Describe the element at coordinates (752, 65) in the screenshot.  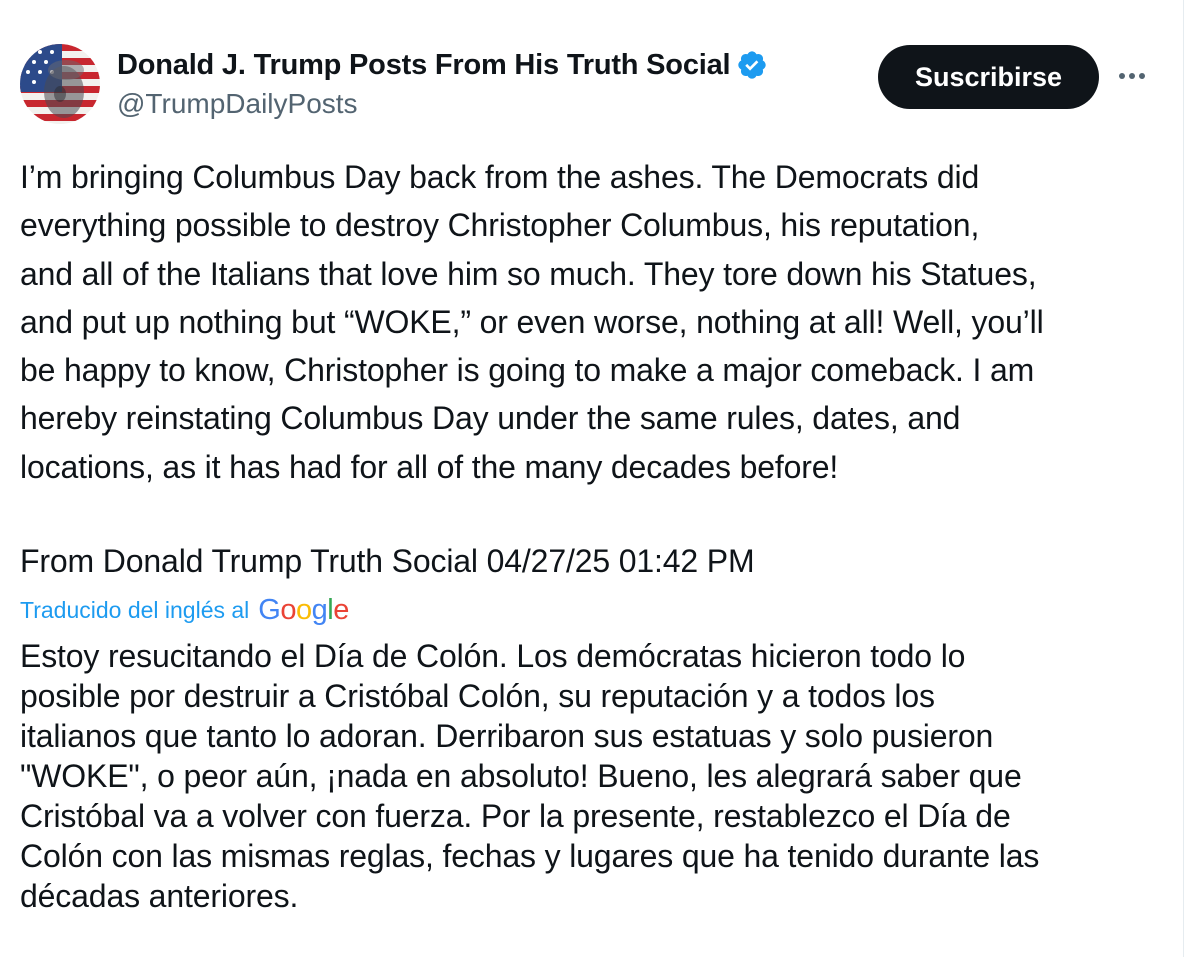
I see `verified-badge-icon` at that location.